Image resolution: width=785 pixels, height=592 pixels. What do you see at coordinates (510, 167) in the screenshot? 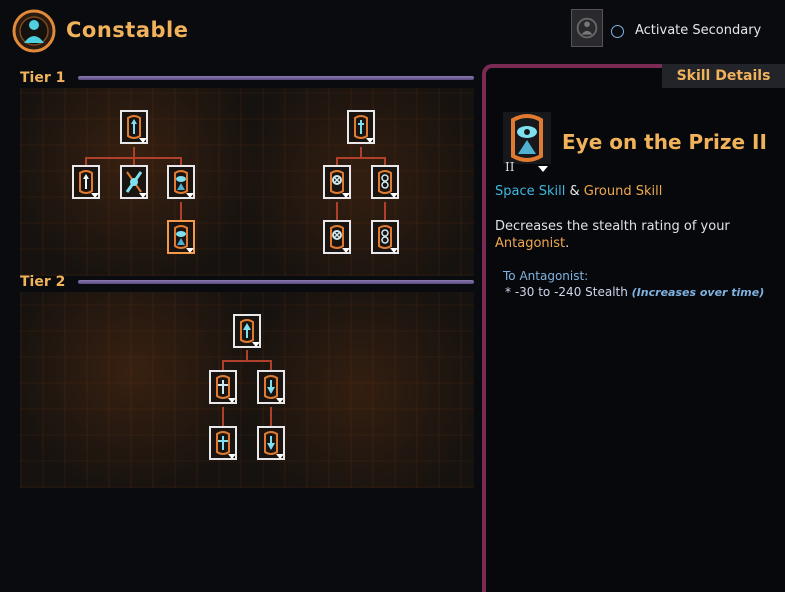
I see `skill-rank: II` at bounding box center [510, 167].